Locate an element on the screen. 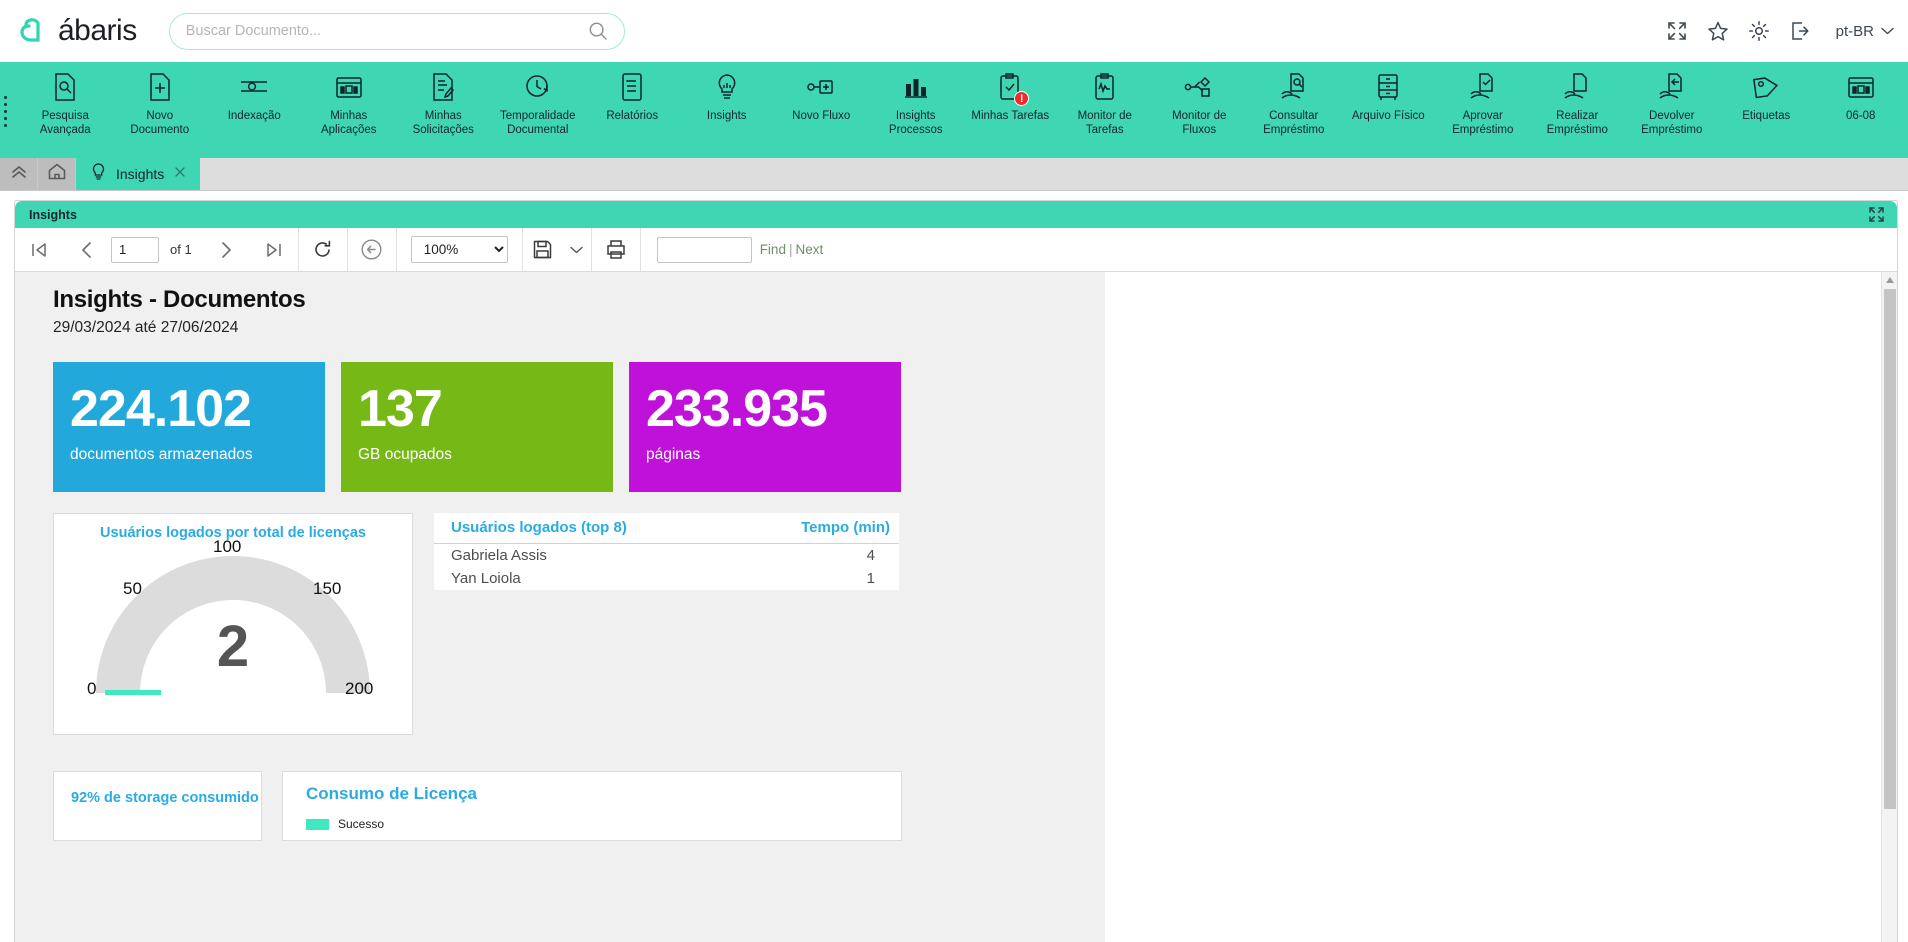 This screenshot has height=942, width=1908. clipboard-monitor-icon is located at coordinates (1105, 87).